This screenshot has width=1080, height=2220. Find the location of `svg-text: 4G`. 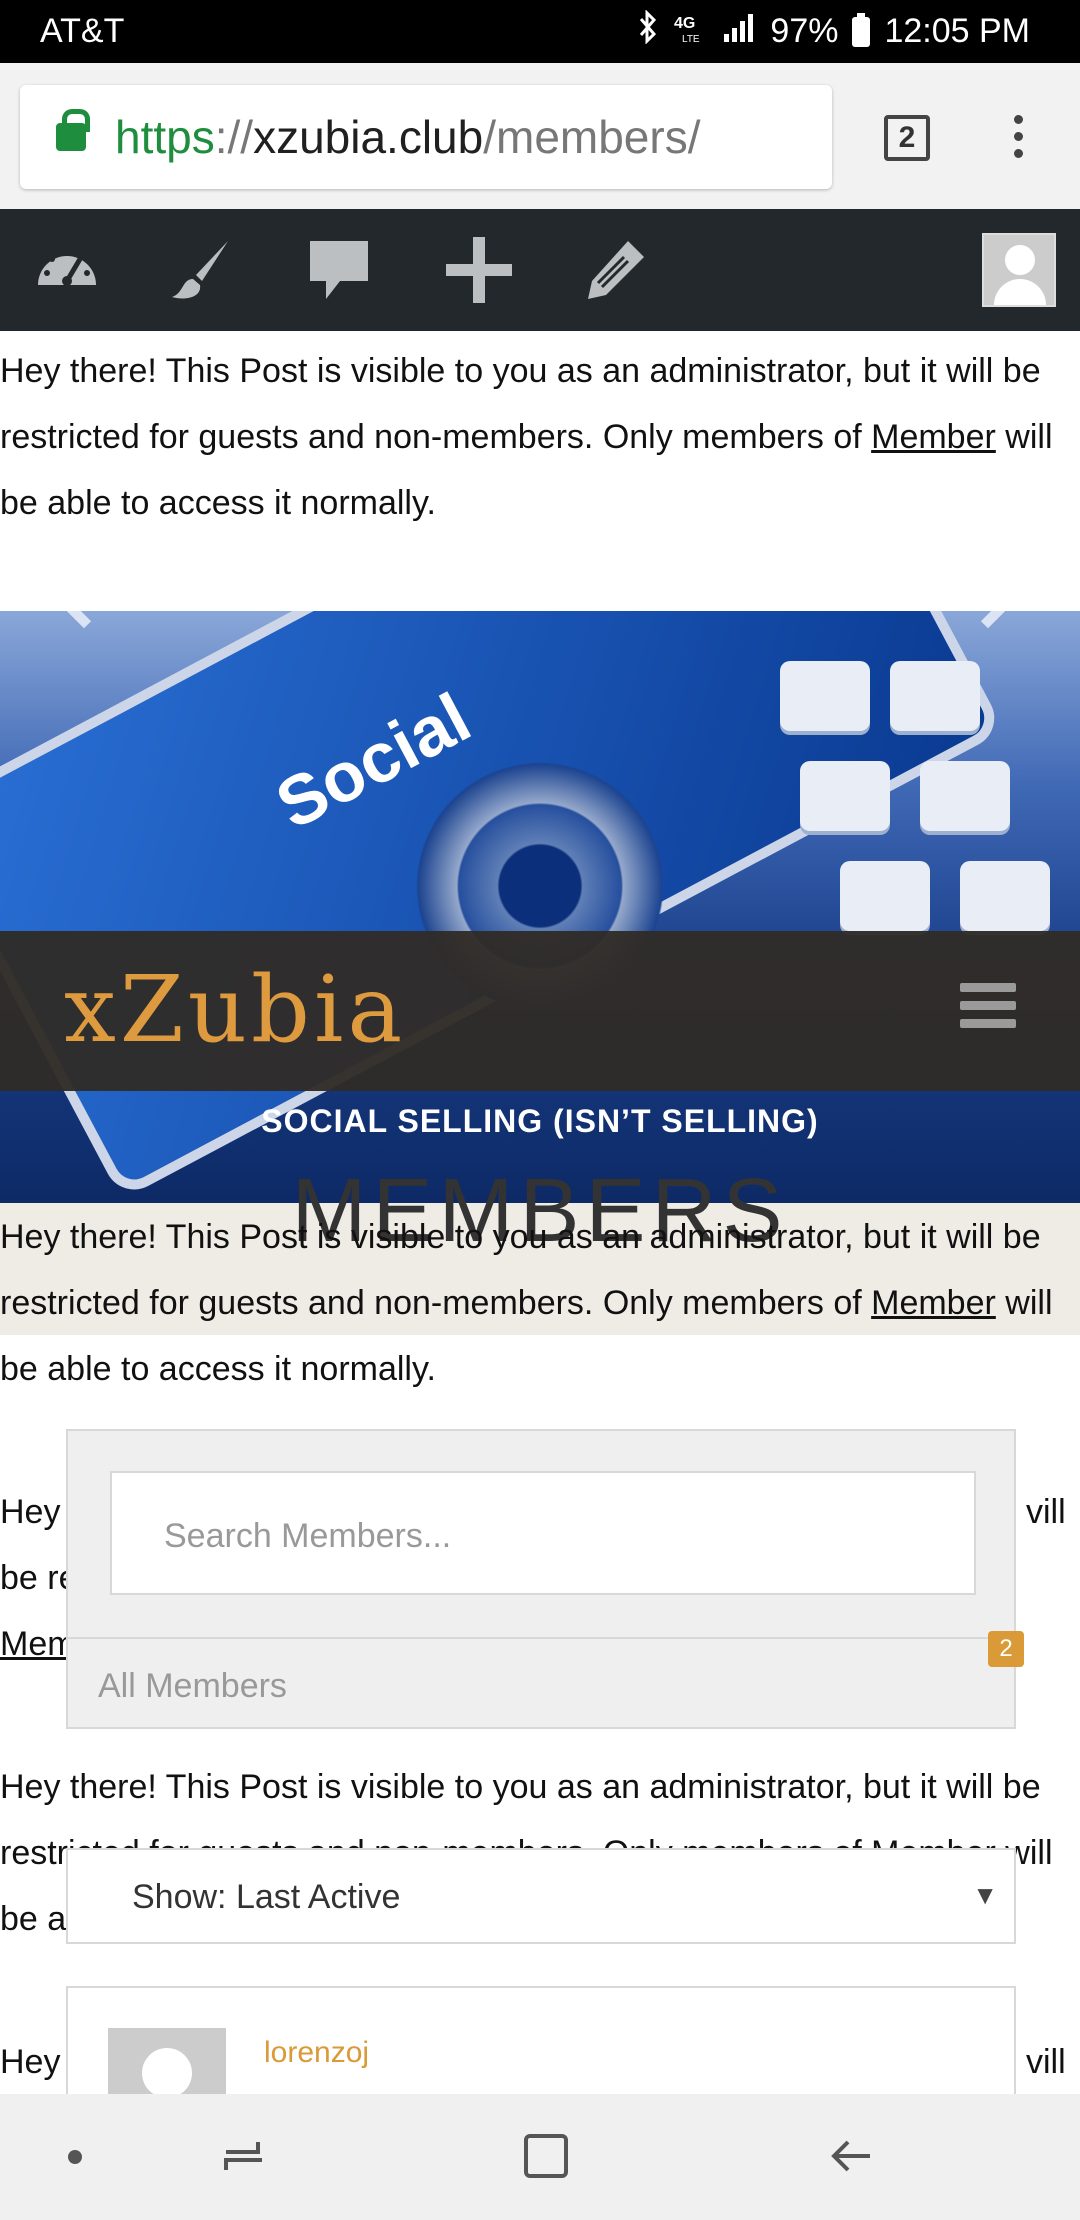

svg-text: 4G is located at coordinates (684, 23).